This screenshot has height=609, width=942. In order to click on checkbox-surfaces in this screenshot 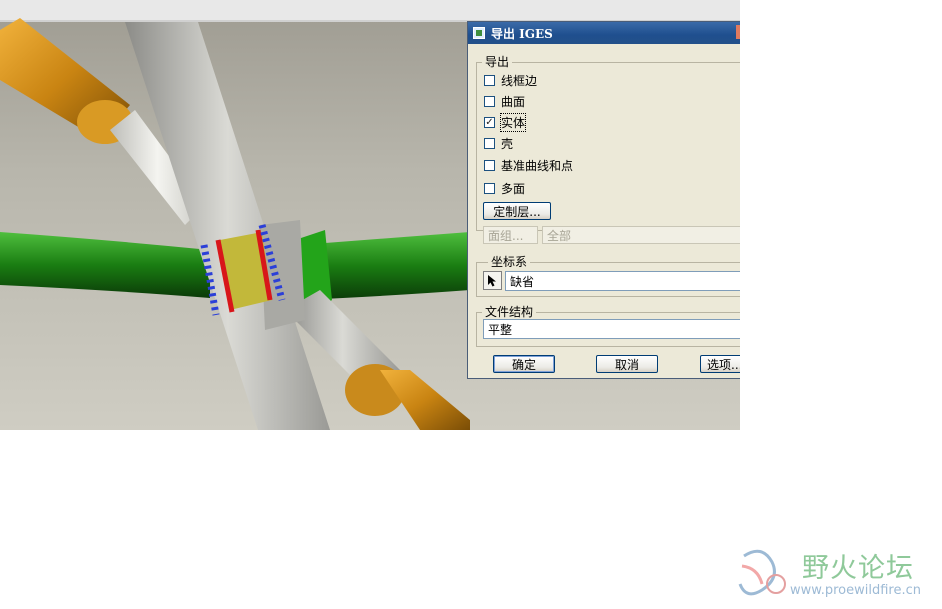, I will do `click(489, 101)`.